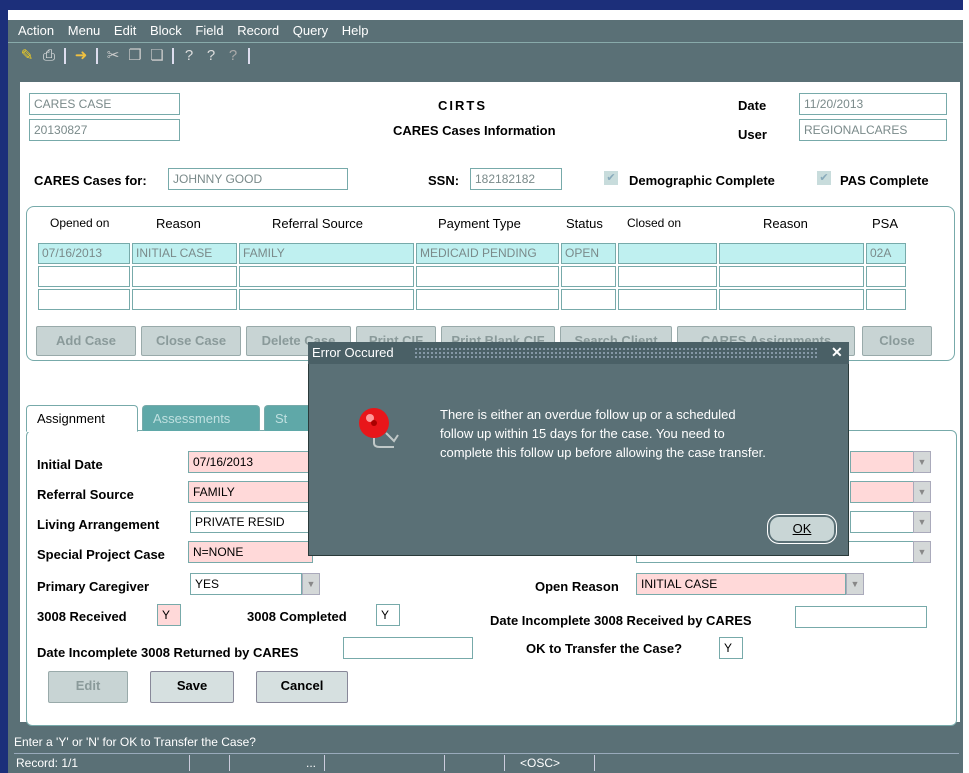 The height and width of the screenshot is (773, 969). I want to click on ok-button: OK, so click(802, 529).